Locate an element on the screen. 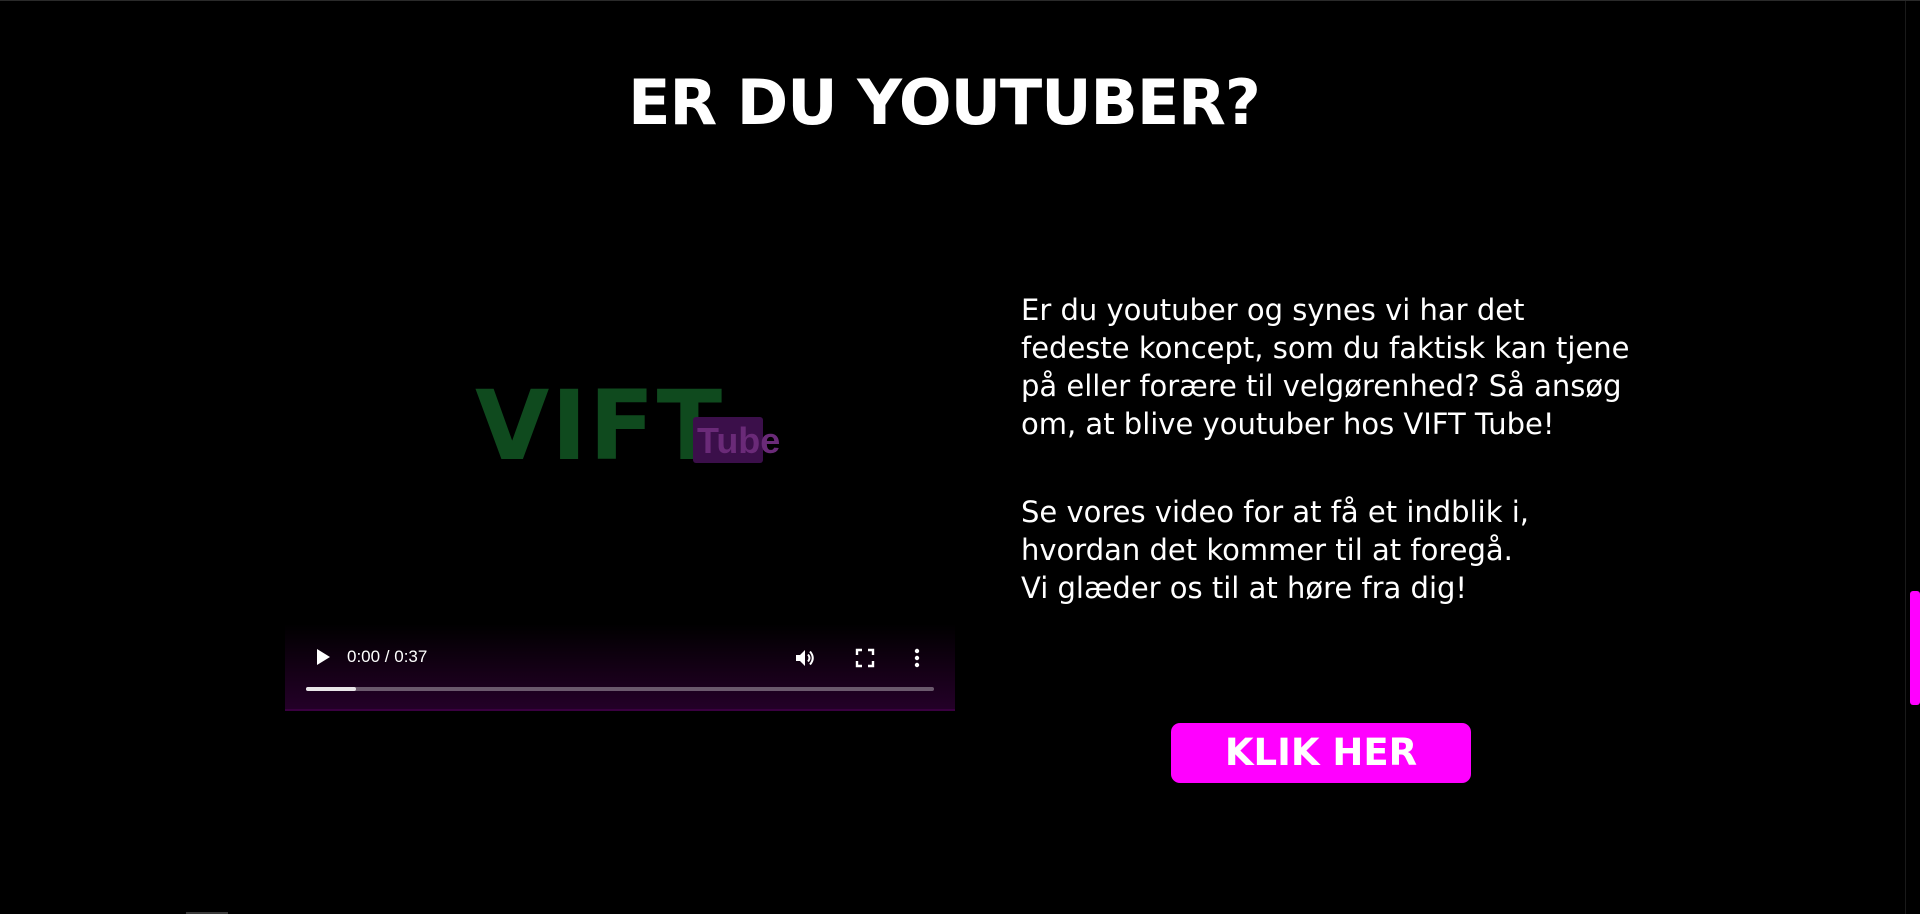 This screenshot has width=1920, height=914. page-title: ER DU YOUTUBER? is located at coordinates (944, 102).